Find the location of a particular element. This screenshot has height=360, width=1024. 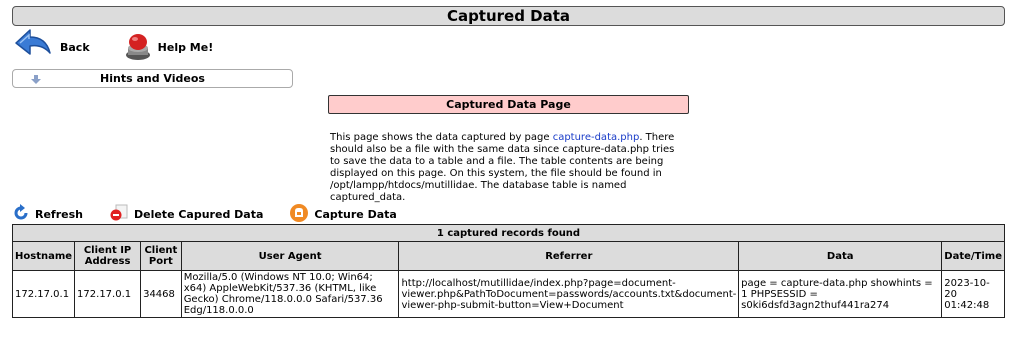

capture-data-link: capture-data.php is located at coordinates (596, 137).